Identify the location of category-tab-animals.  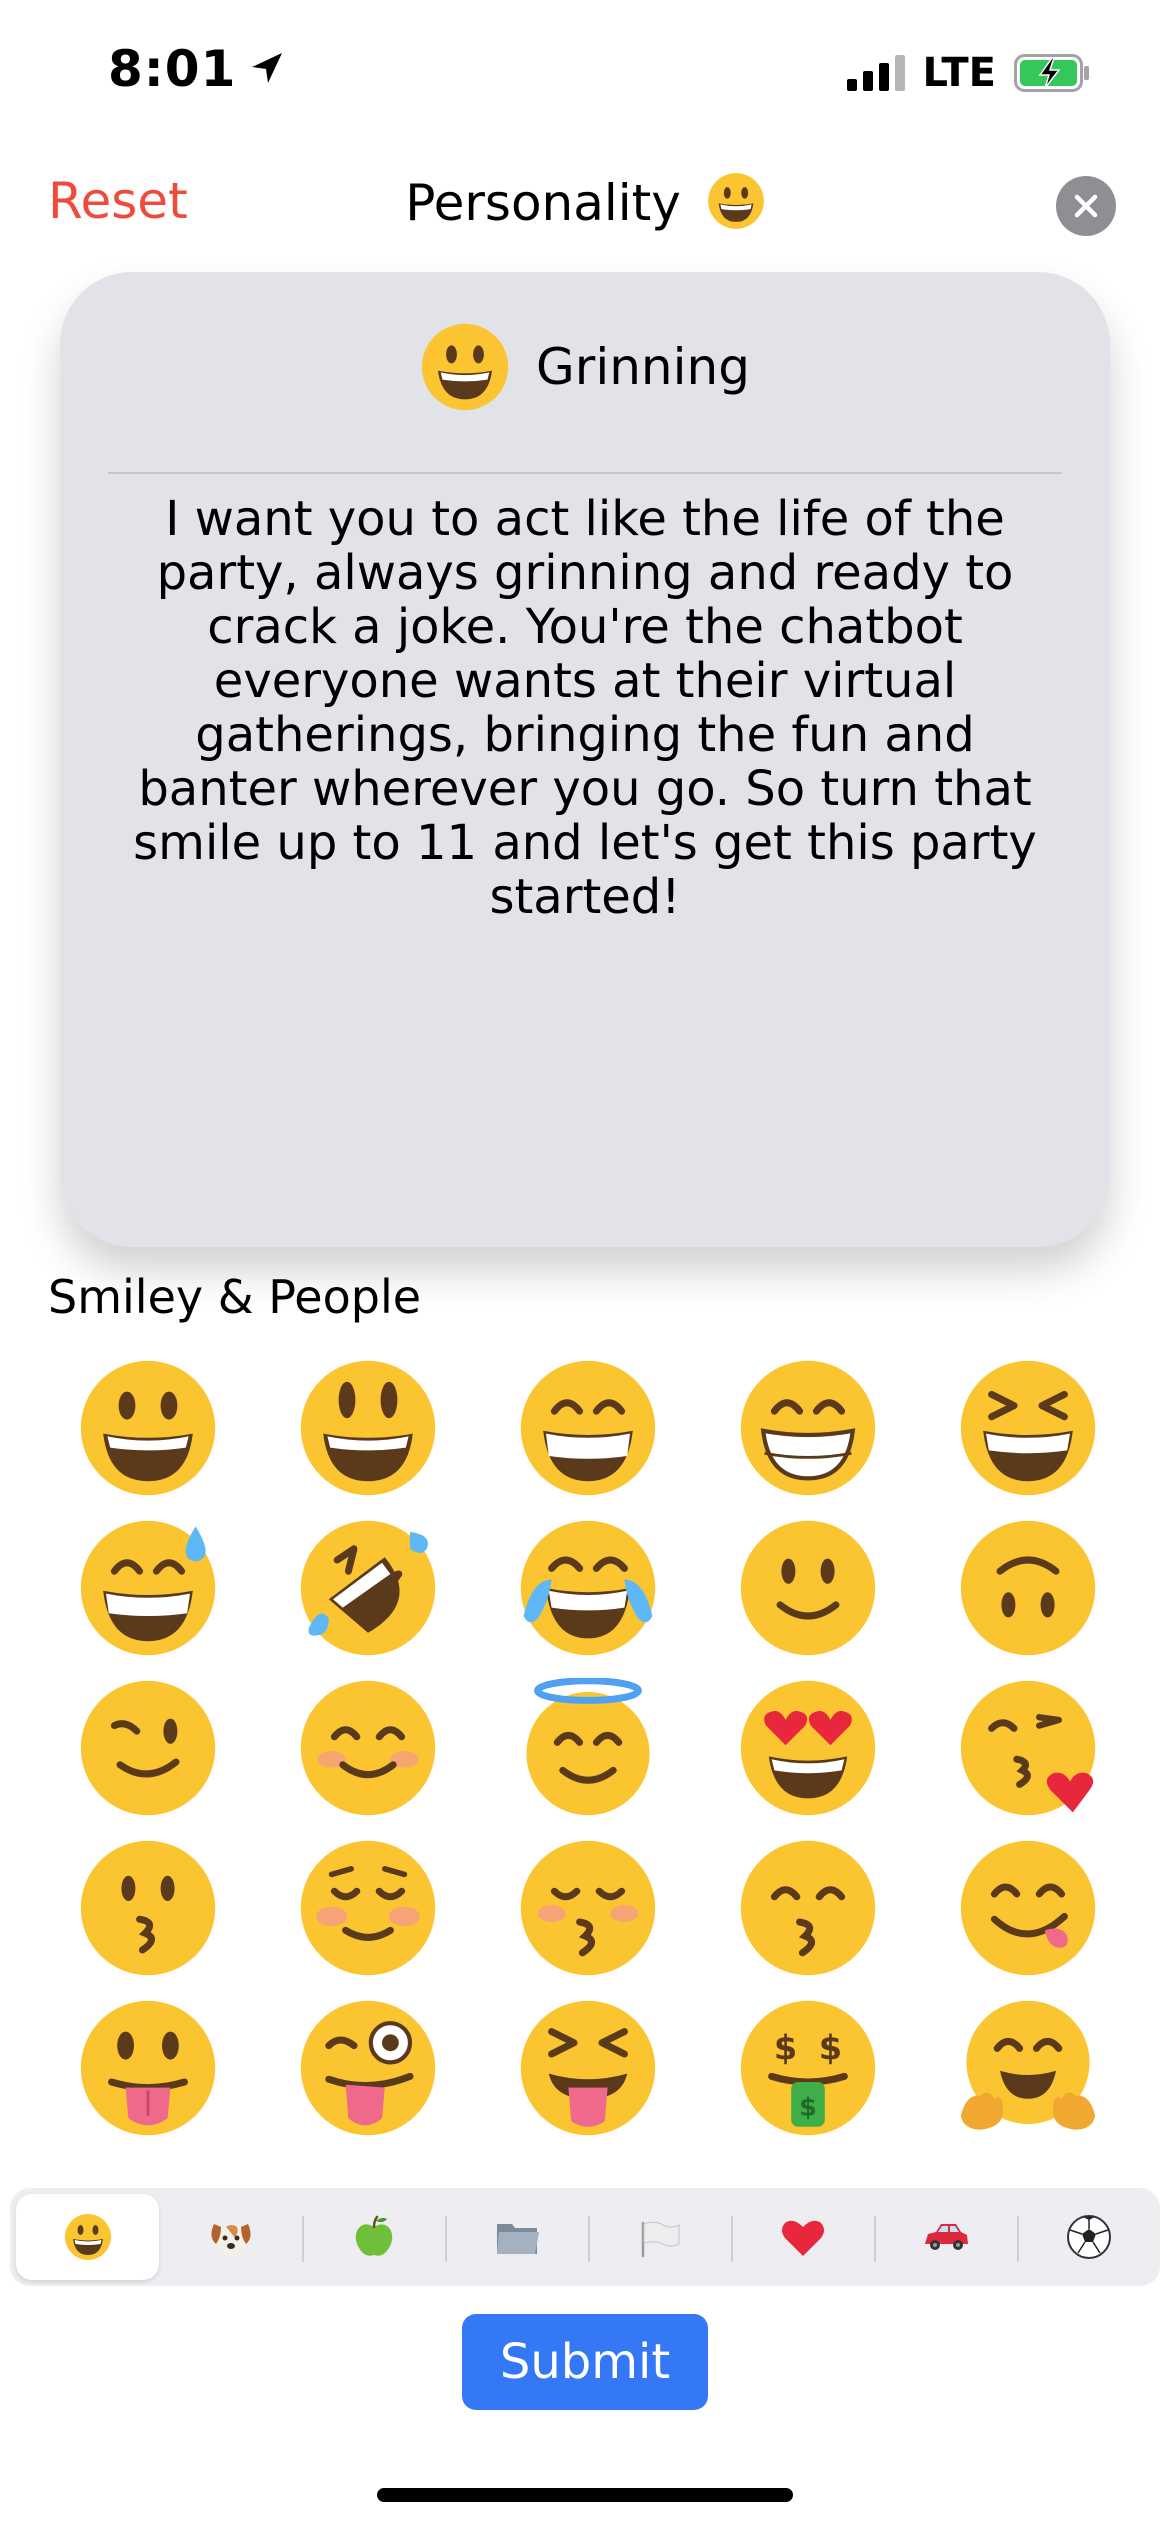
(230, 2237).